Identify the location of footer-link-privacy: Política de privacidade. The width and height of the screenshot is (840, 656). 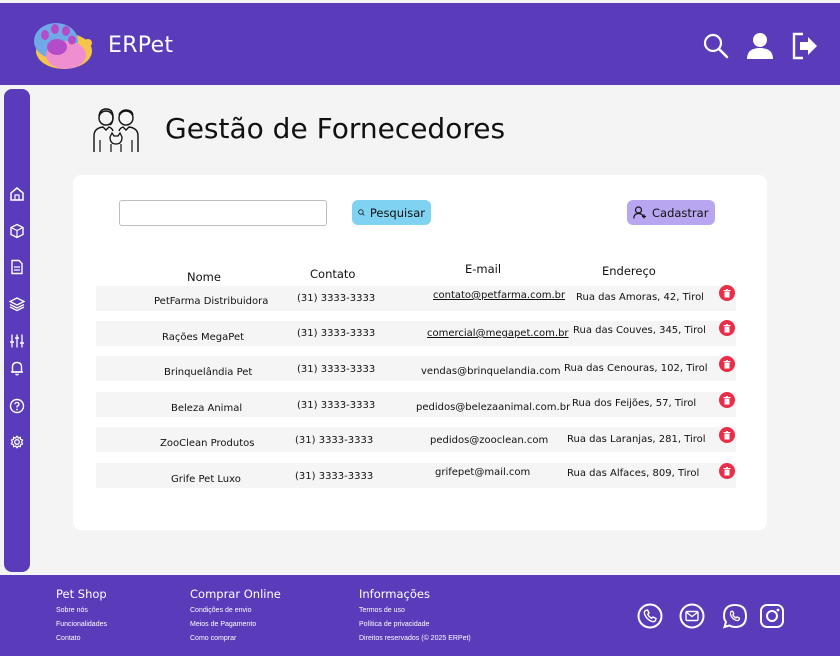
(394, 624).